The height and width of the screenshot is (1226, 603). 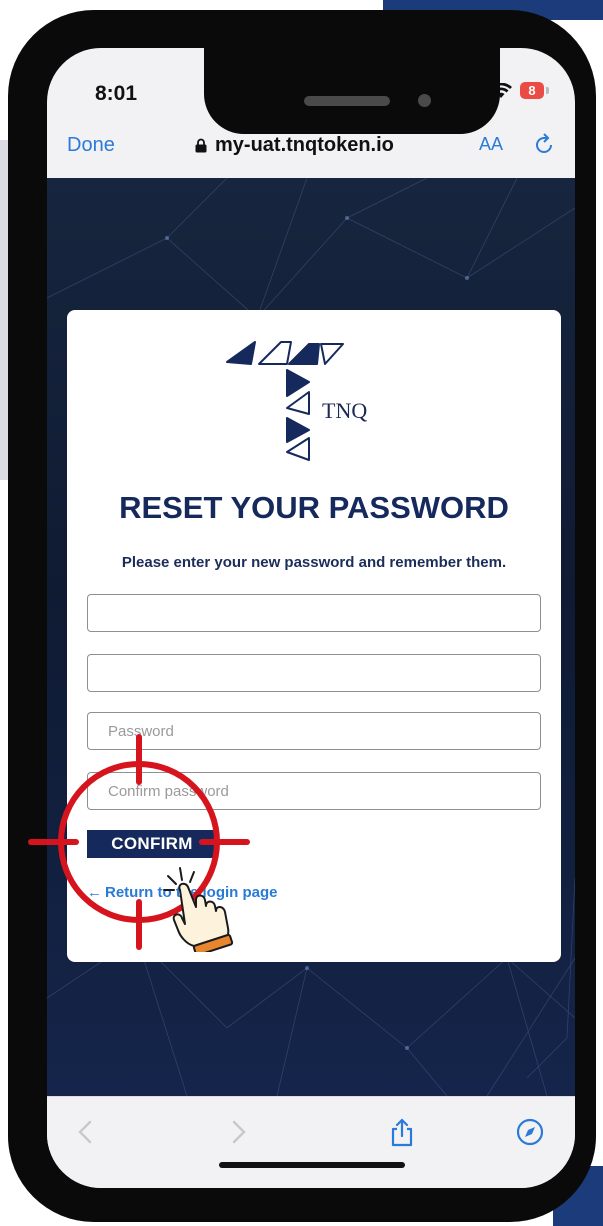 What do you see at coordinates (544, 145) in the screenshot?
I see `reload-icon` at bounding box center [544, 145].